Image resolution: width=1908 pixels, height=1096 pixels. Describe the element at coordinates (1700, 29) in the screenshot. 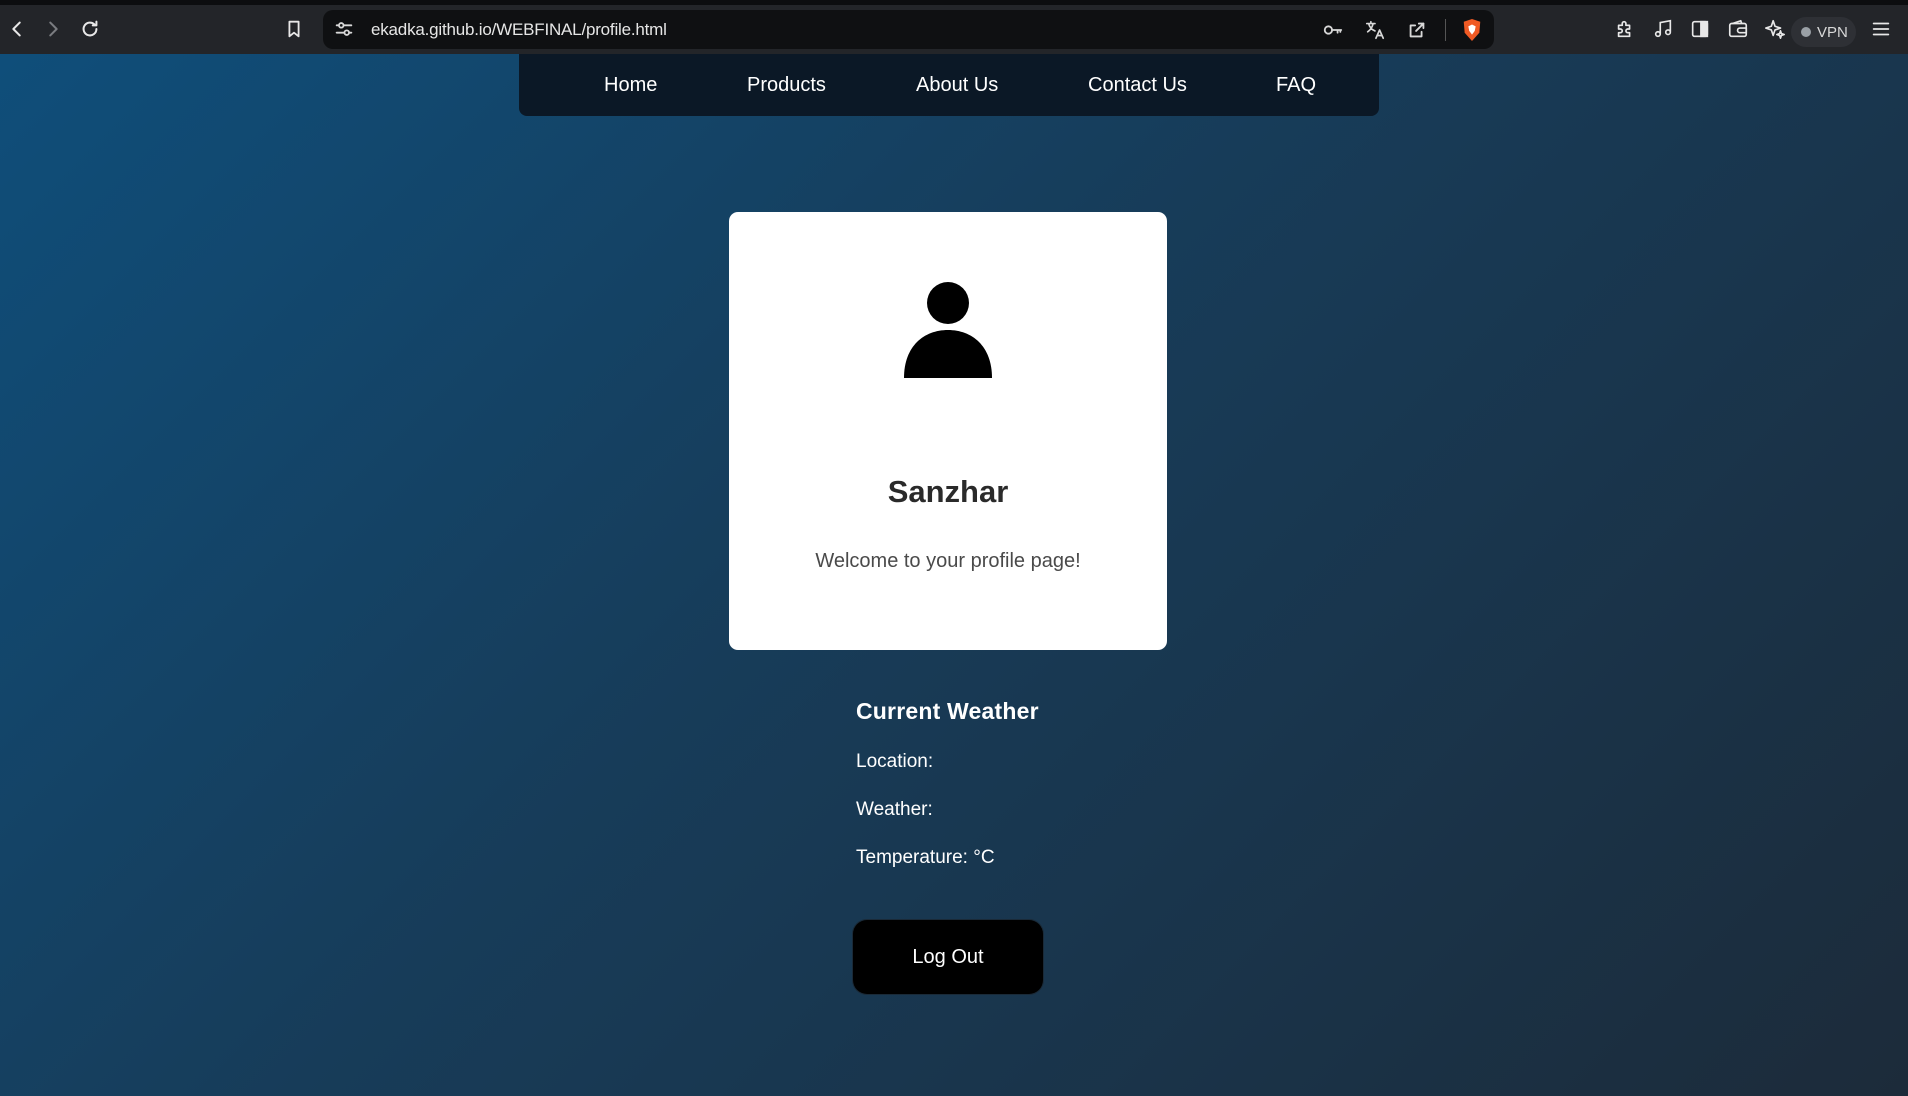

I see `sidebar-icon` at that location.